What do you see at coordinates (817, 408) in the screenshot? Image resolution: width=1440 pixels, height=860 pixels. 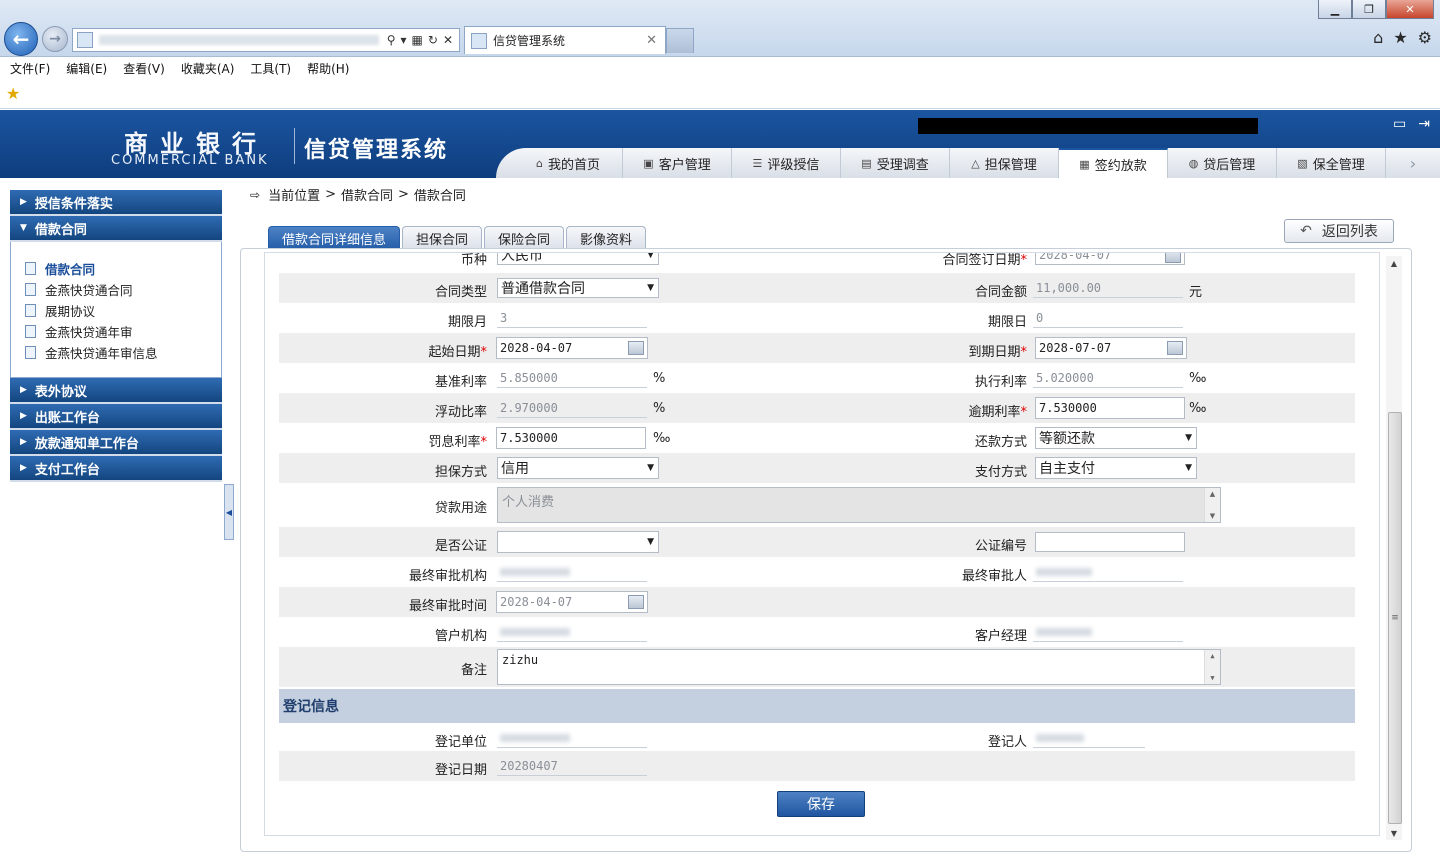 I see `form-row-float-overdue: 浮动比率 2.970000 % 逾期利率* 7.530000 ‰` at bounding box center [817, 408].